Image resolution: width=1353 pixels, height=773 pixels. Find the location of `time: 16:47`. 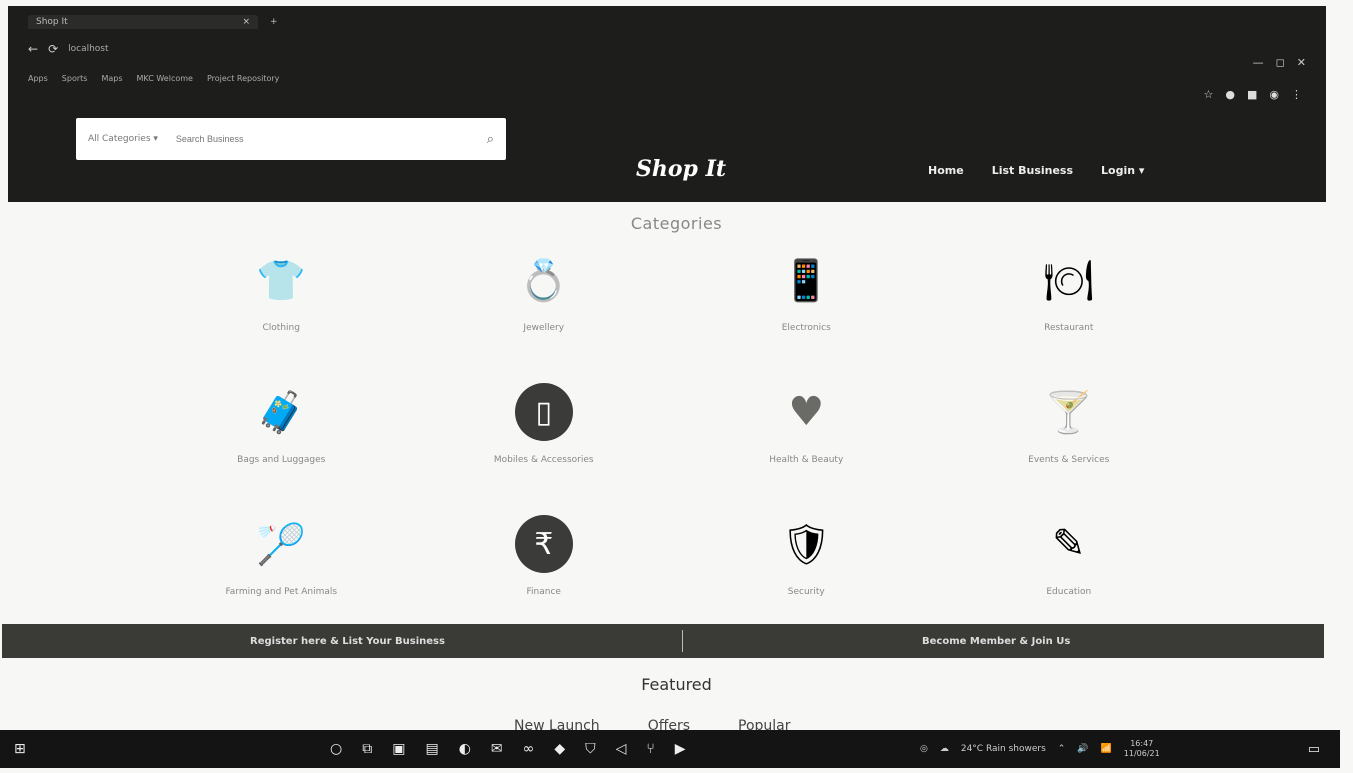

time: 16:47 is located at coordinates (1142, 743).